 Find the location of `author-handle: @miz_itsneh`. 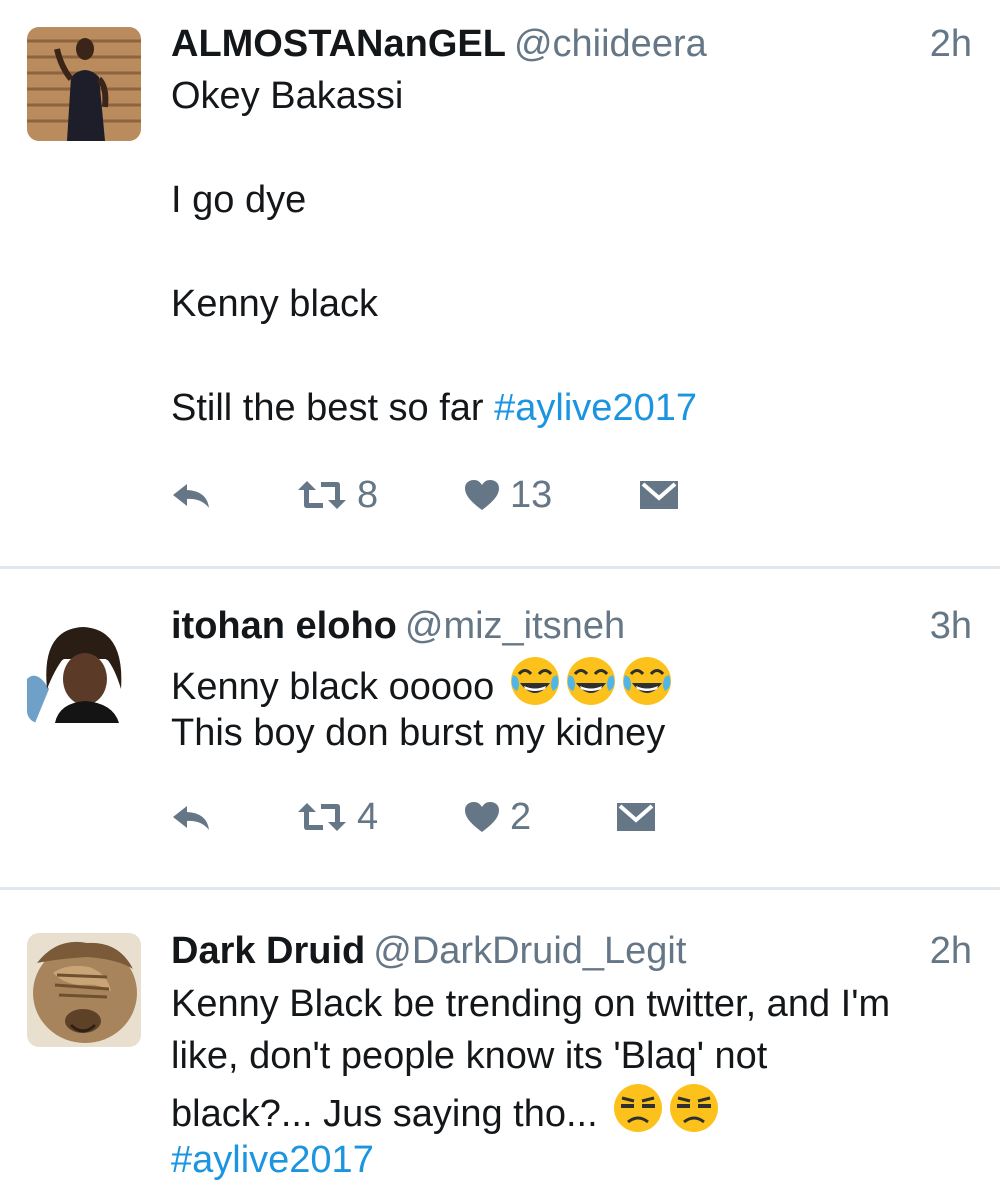

author-handle: @miz_itsneh is located at coordinates (515, 626).